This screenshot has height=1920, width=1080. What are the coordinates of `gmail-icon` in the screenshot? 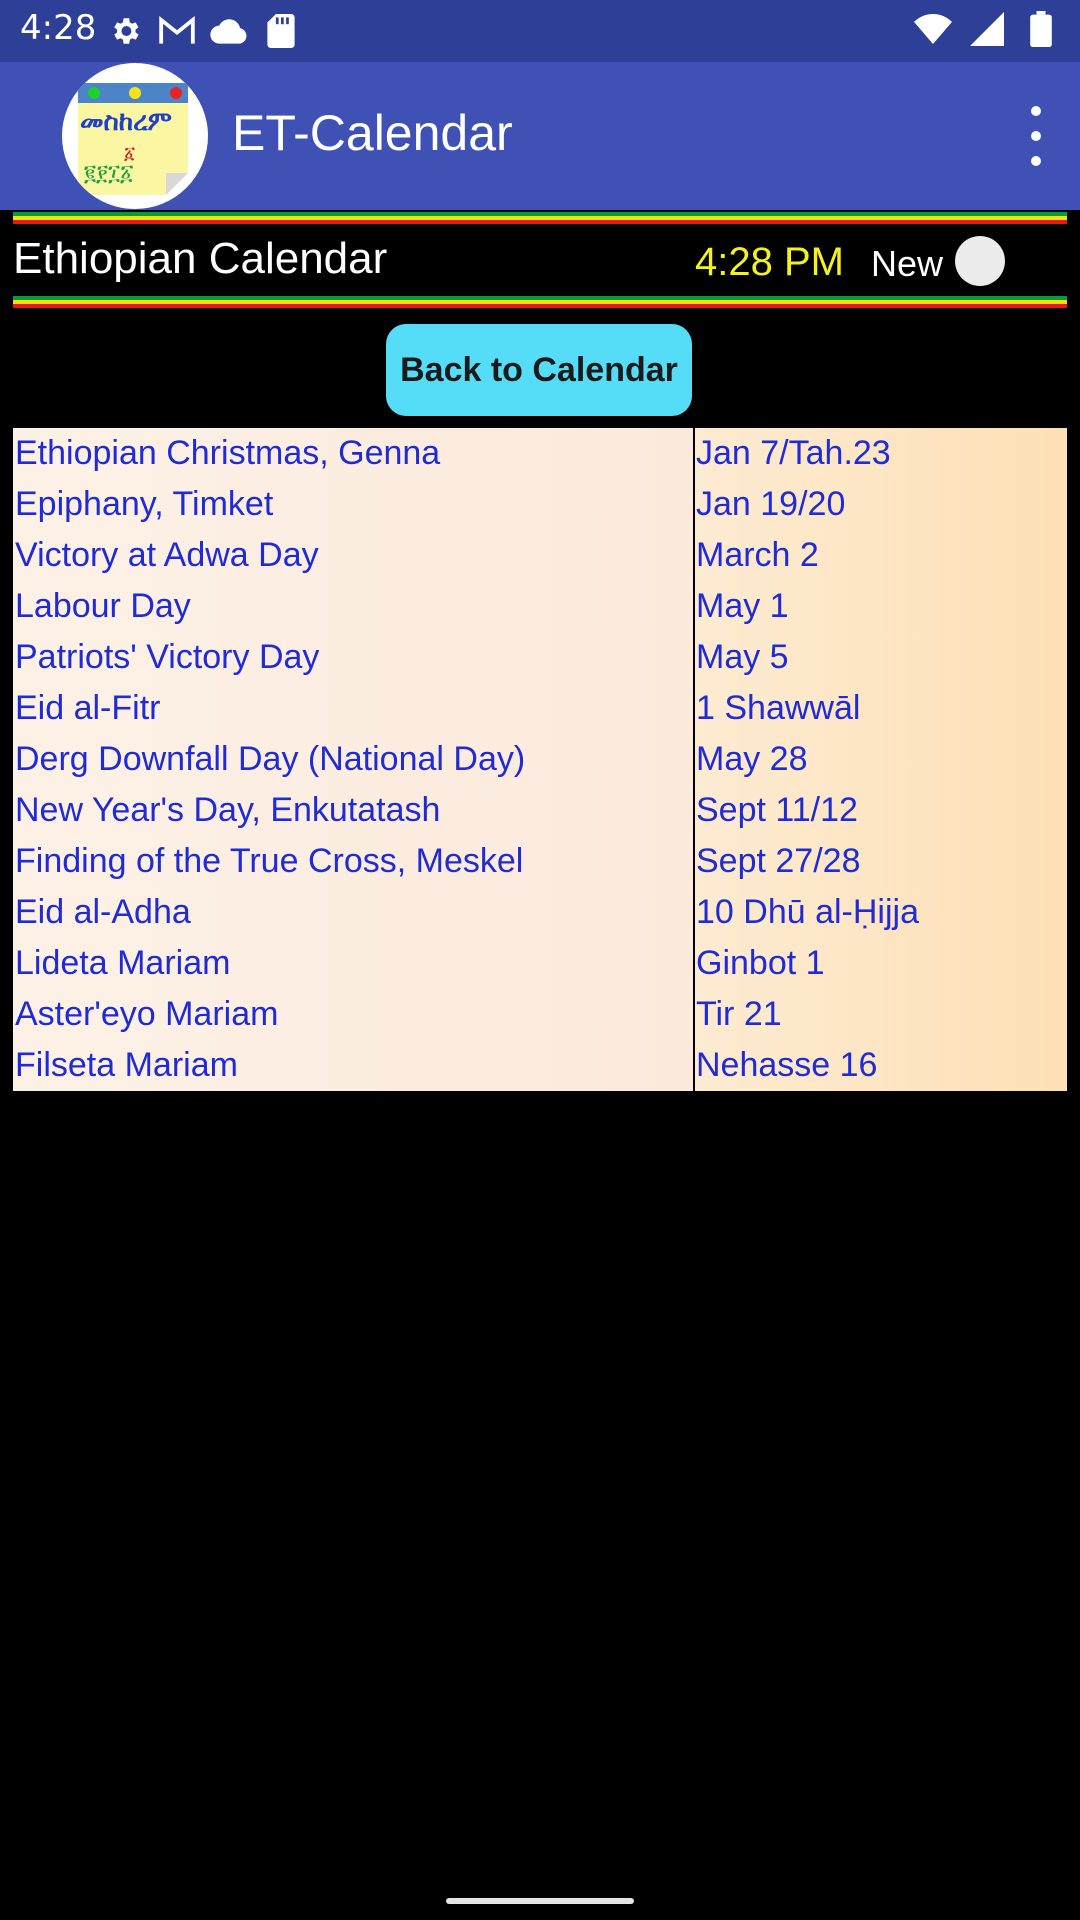 It's located at (177, 31).